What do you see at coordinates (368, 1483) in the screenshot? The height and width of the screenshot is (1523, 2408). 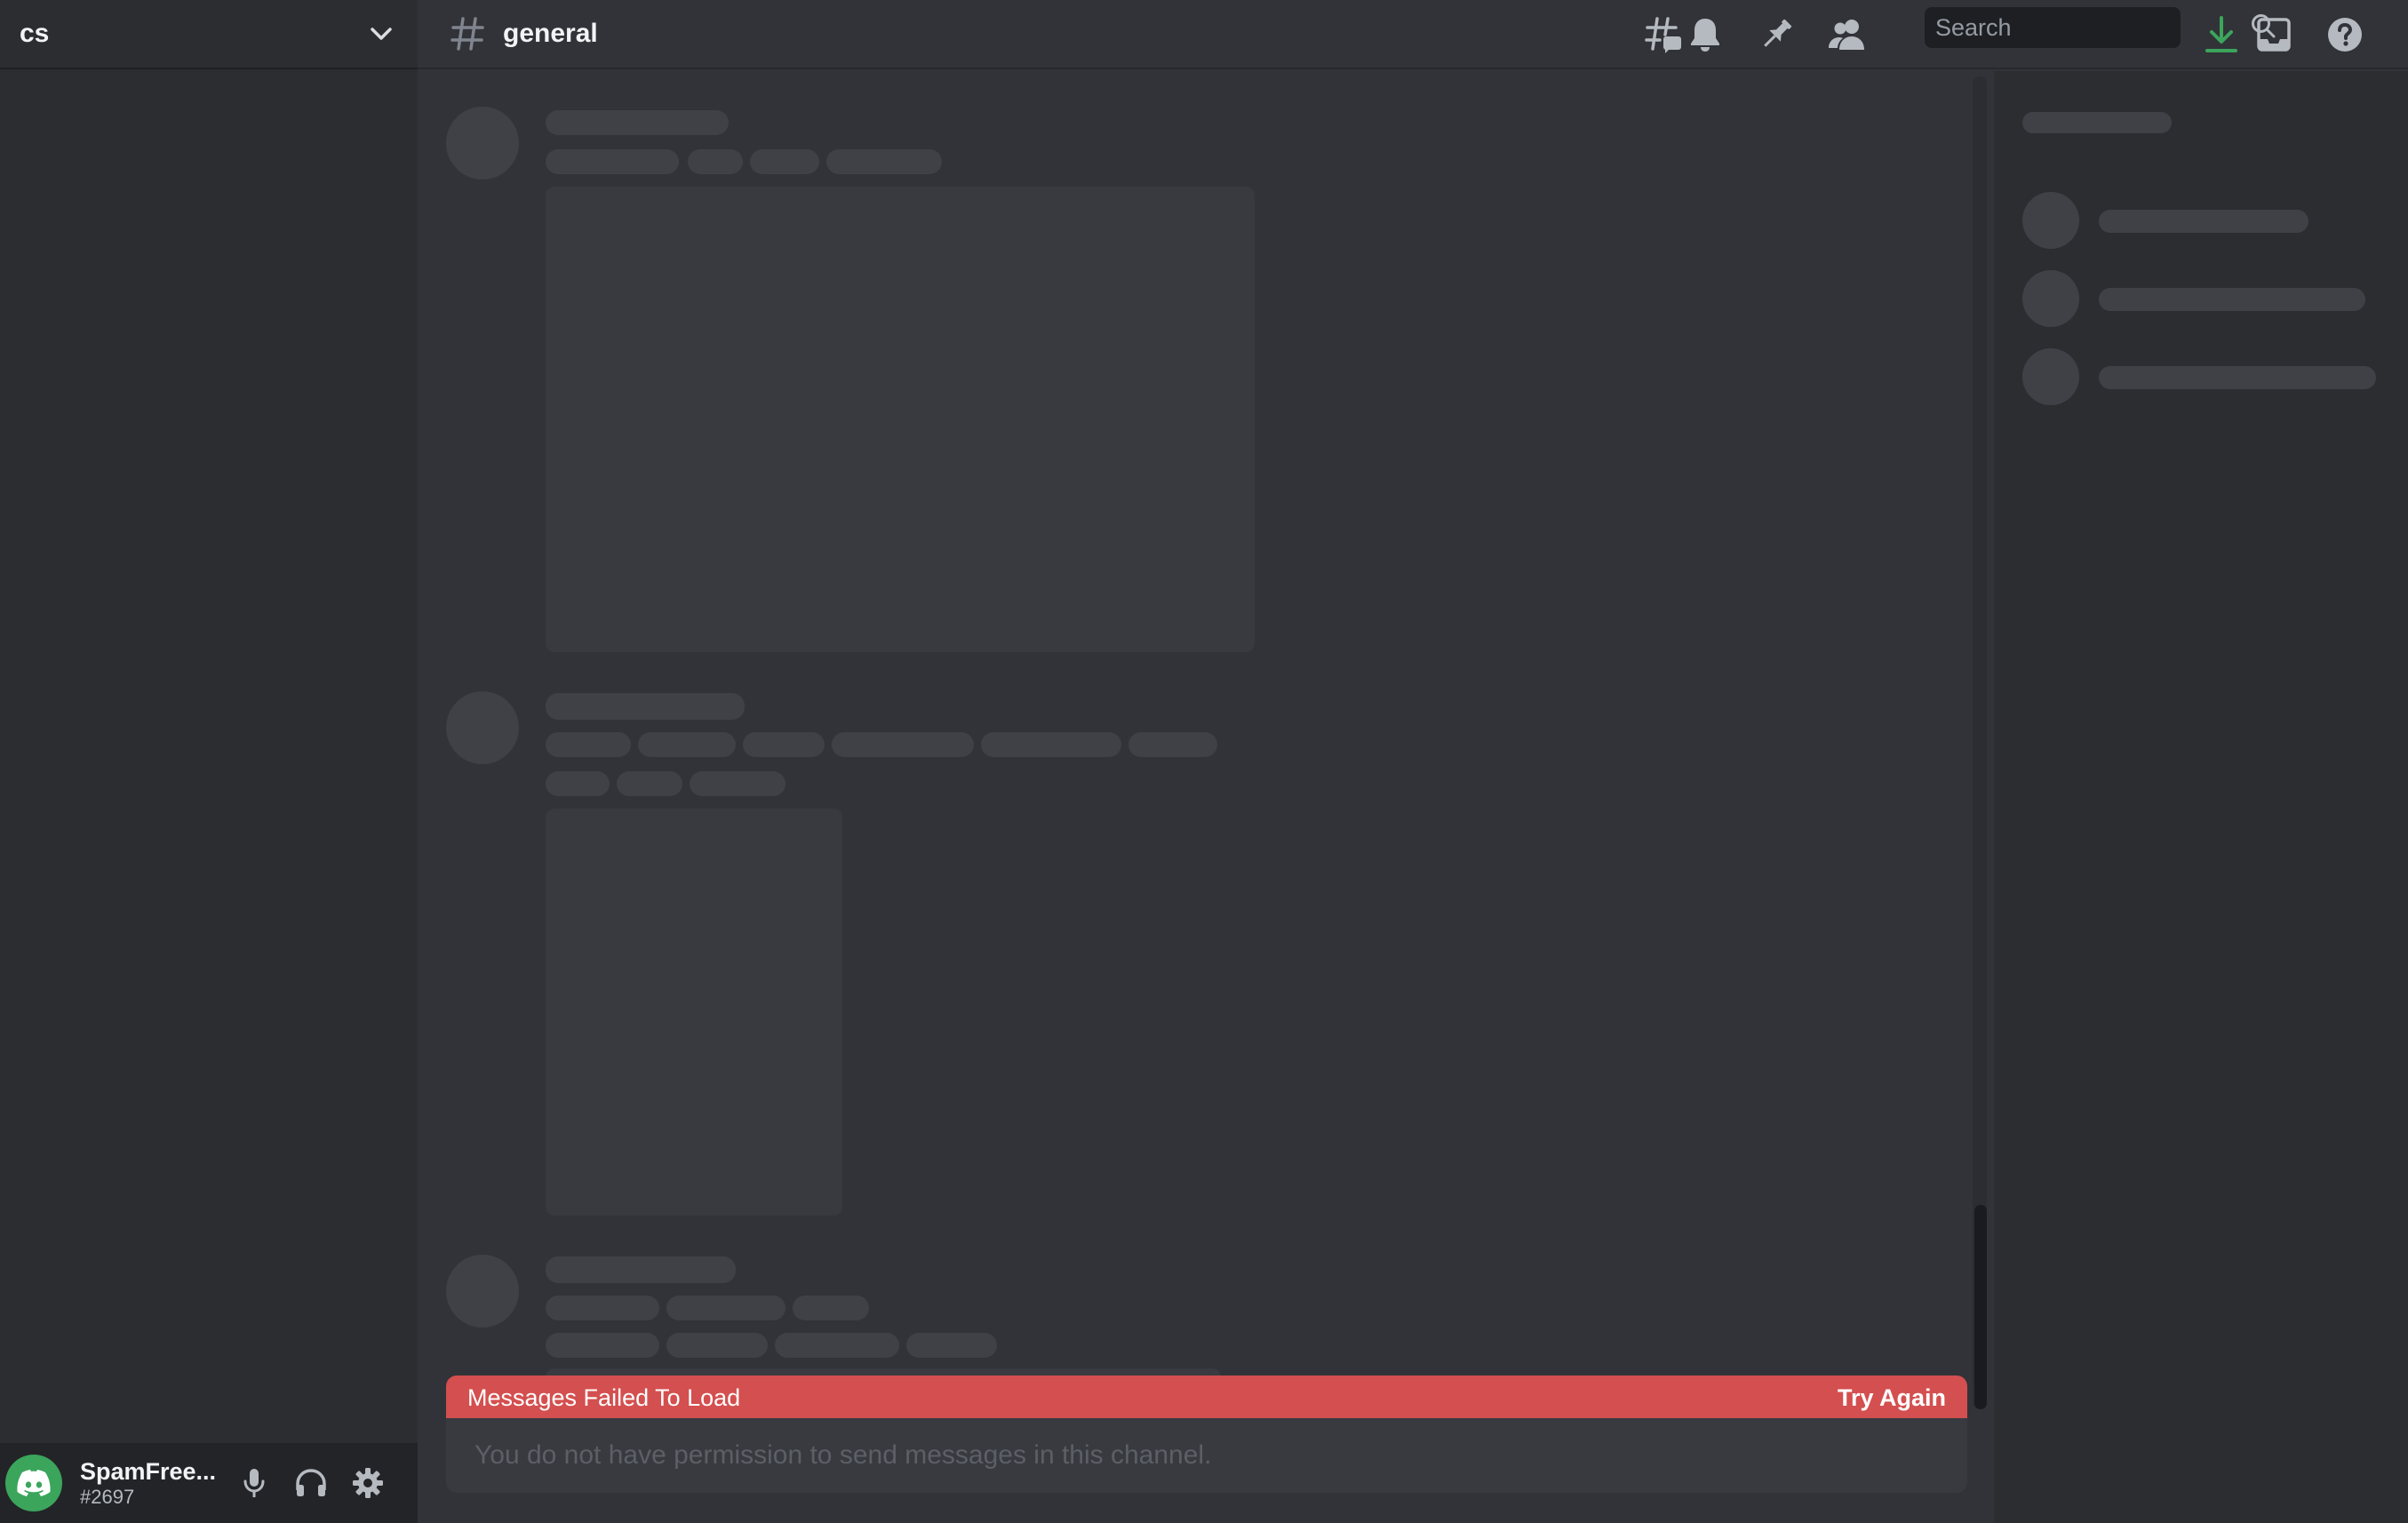 I see `gear-icon` at bounding box center [368, 1483].